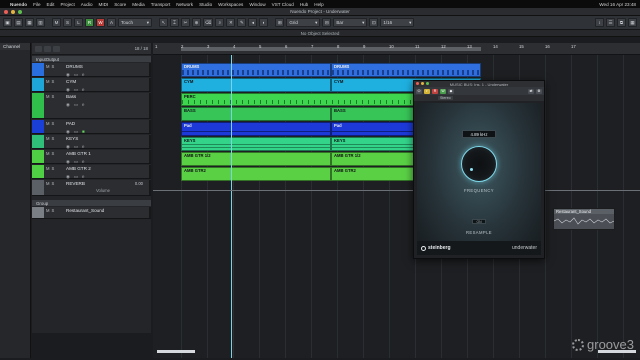 The width and height of the screenshot is (640, 360). Describe the element at coordinates (280, 22) in the screenshot. I see `snap-toggle-icon: ⊞` at that location.